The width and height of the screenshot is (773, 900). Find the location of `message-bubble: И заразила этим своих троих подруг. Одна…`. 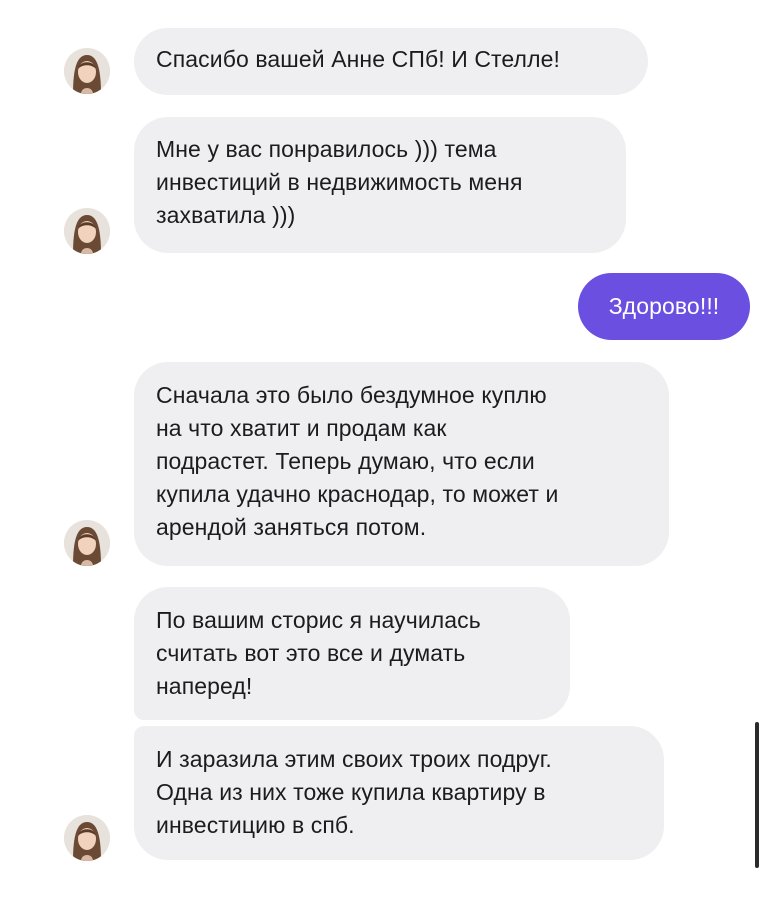

message-bubble: И заразила этим своих троих подруг. Одна… is located at coordinates (399, 793).